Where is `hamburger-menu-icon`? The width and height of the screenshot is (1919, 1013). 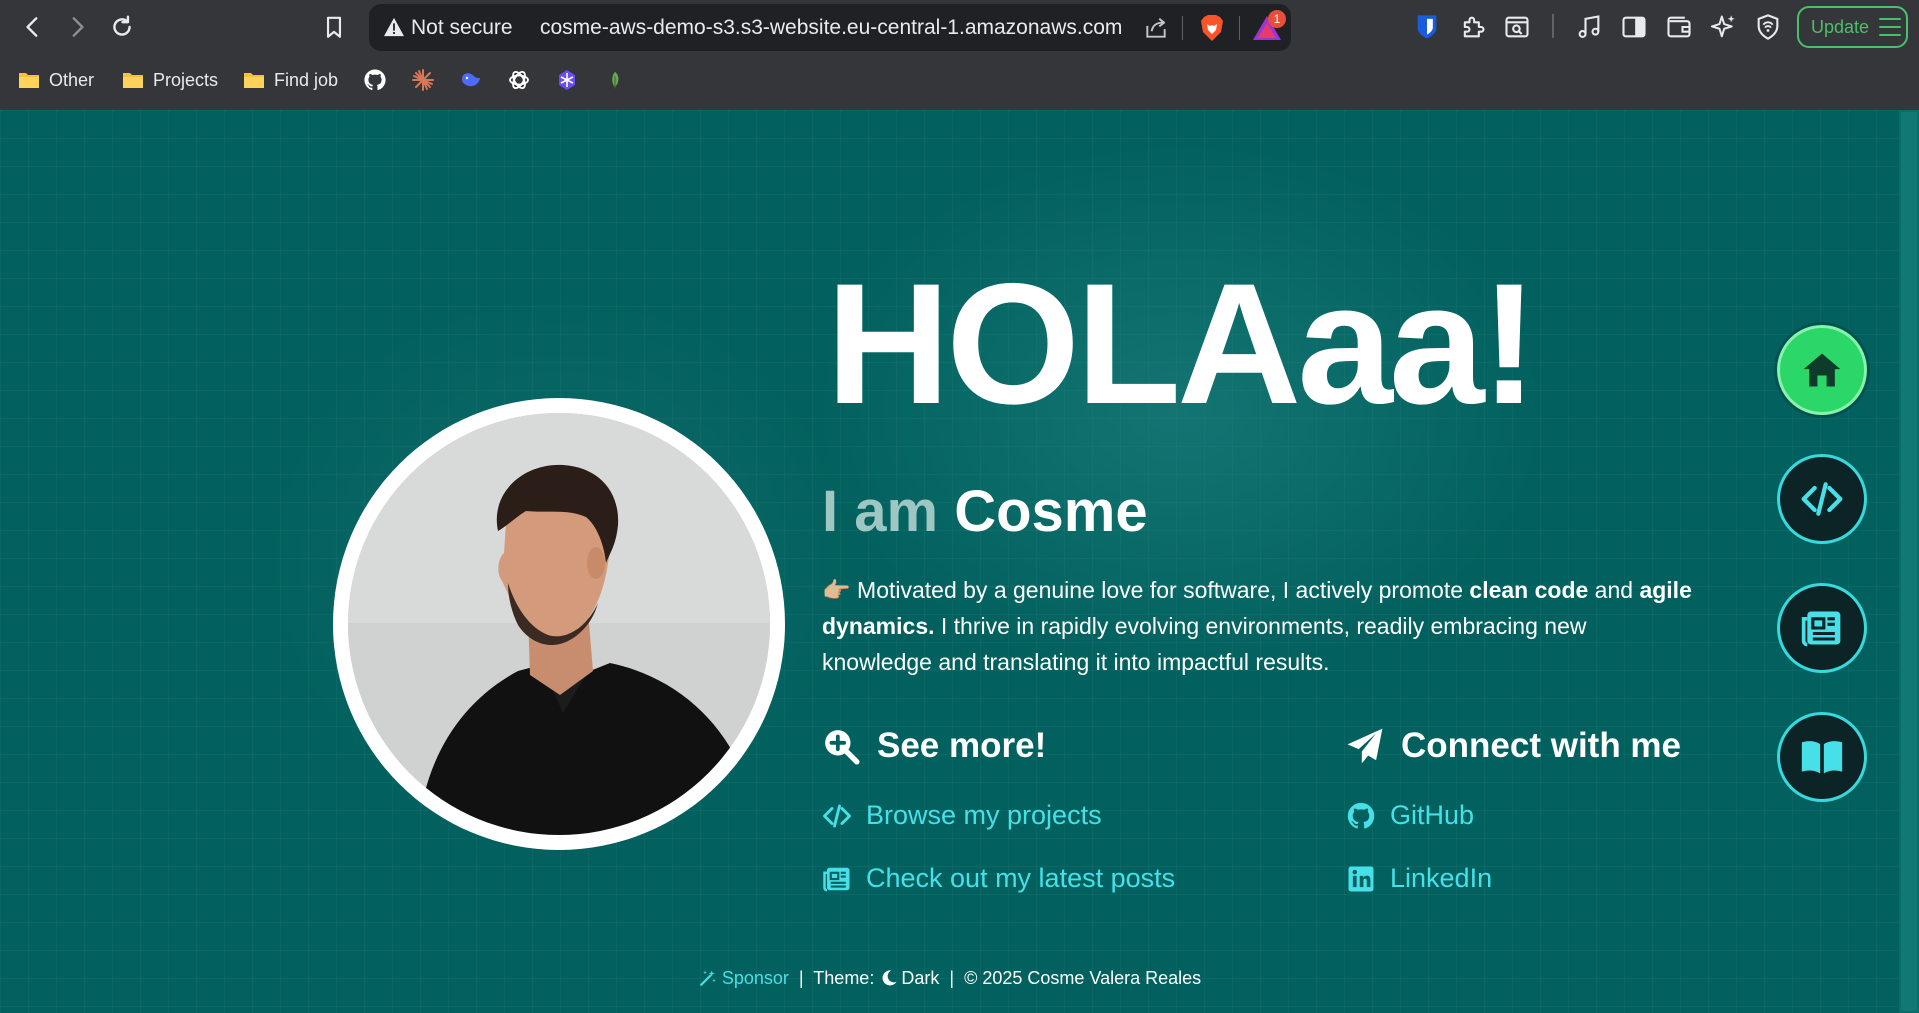 hamburger-menu-icon is located at coordinates (1890, 27).